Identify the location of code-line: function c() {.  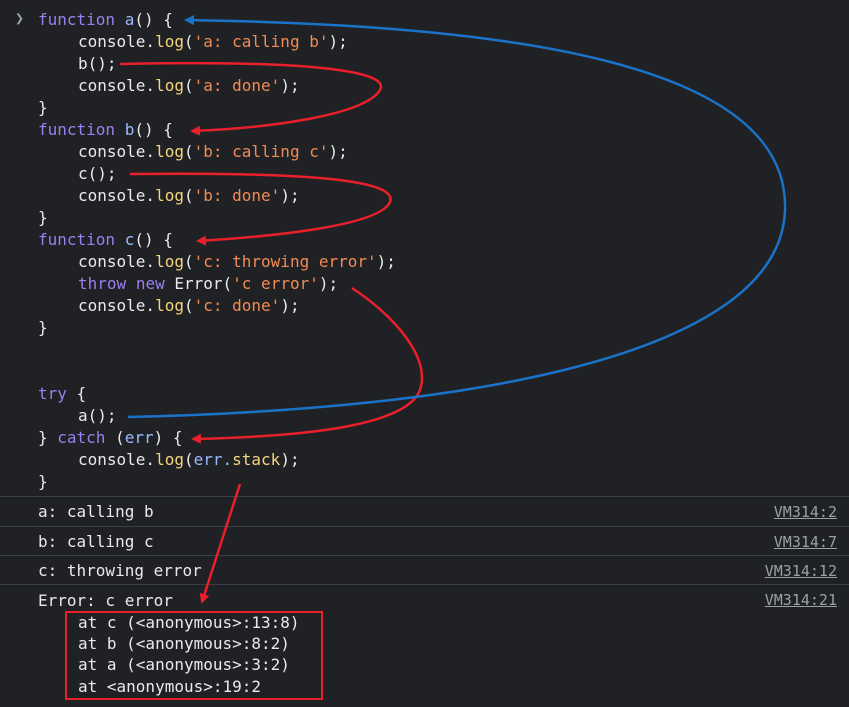
(105, 240).